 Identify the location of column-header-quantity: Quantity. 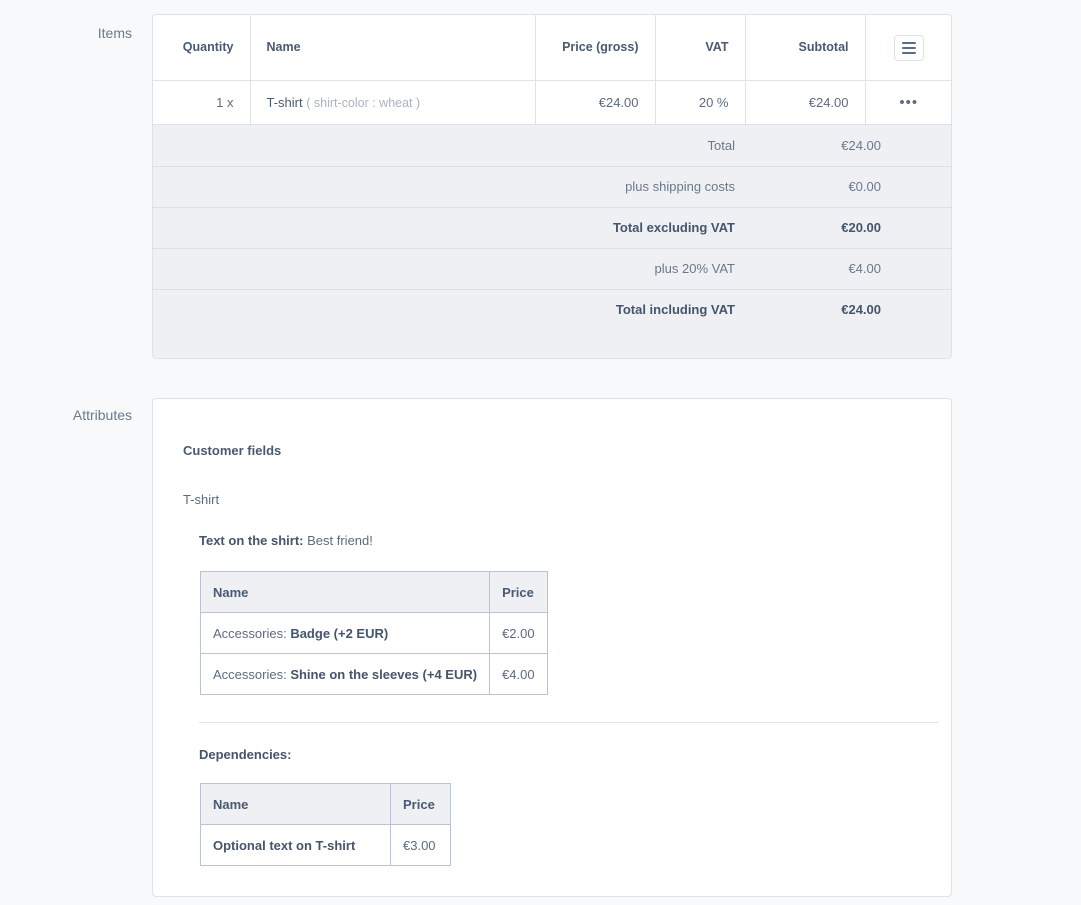
(202, 48).